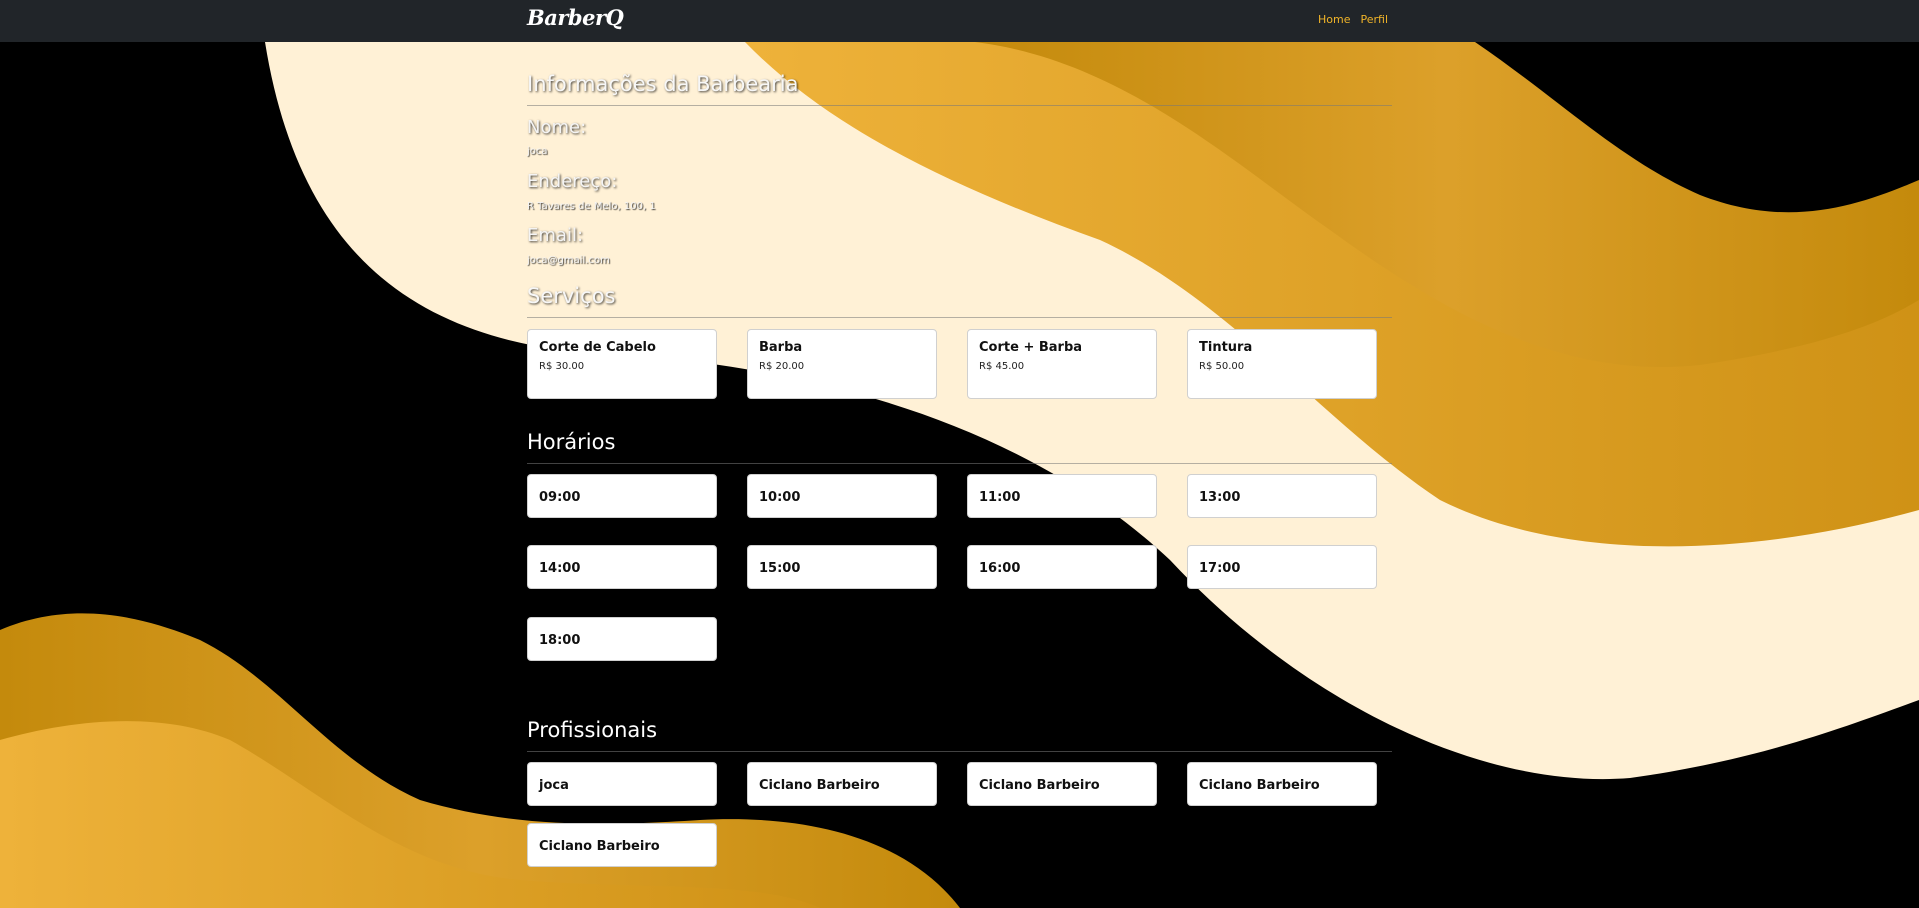  Describe the element at coordinates (1282, 567) in the screenshot. I see `time-slot: 17:00` at that location.